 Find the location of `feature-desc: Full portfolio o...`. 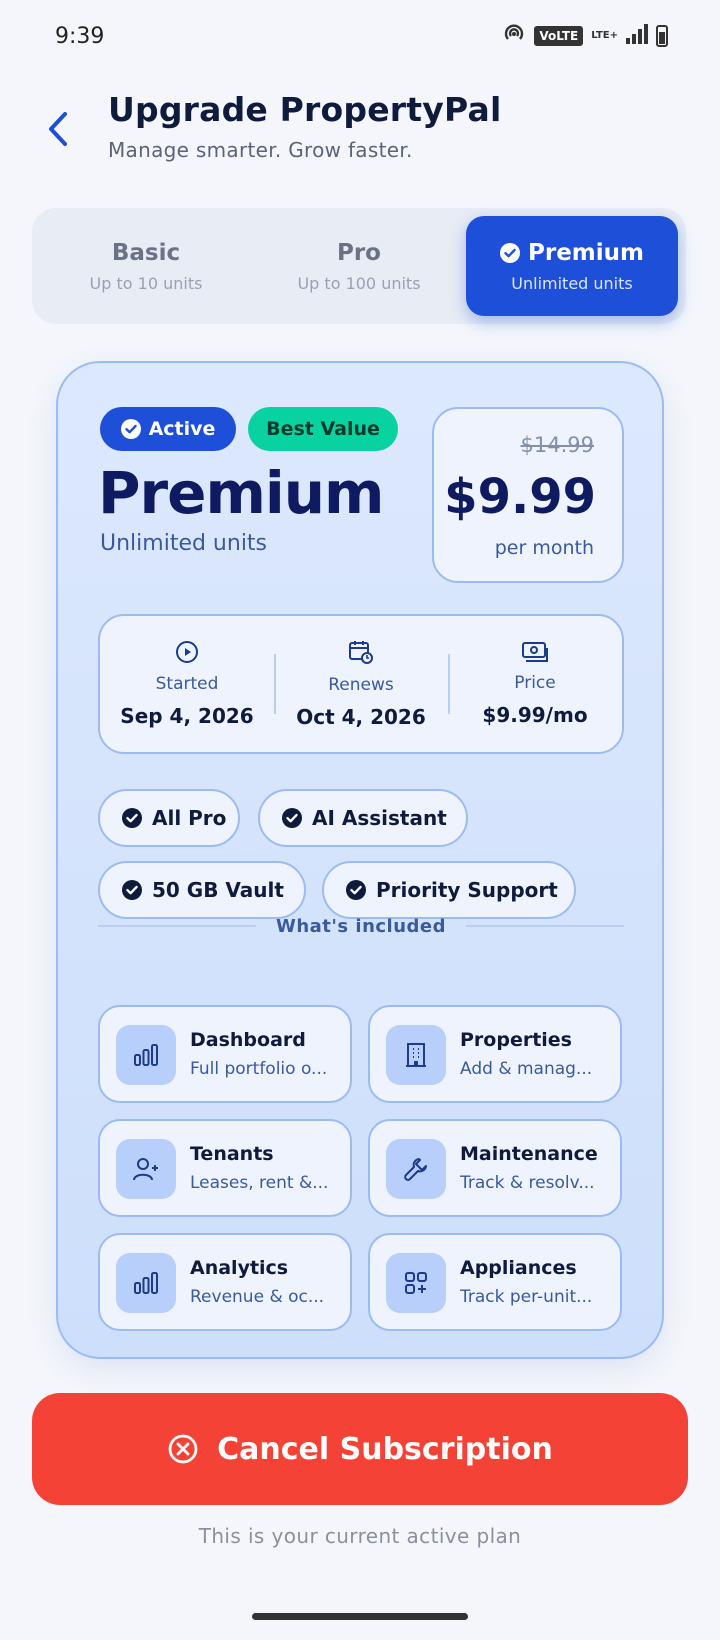

feature-desc: Full portfolio o... is located at coordinates (259, 1069).